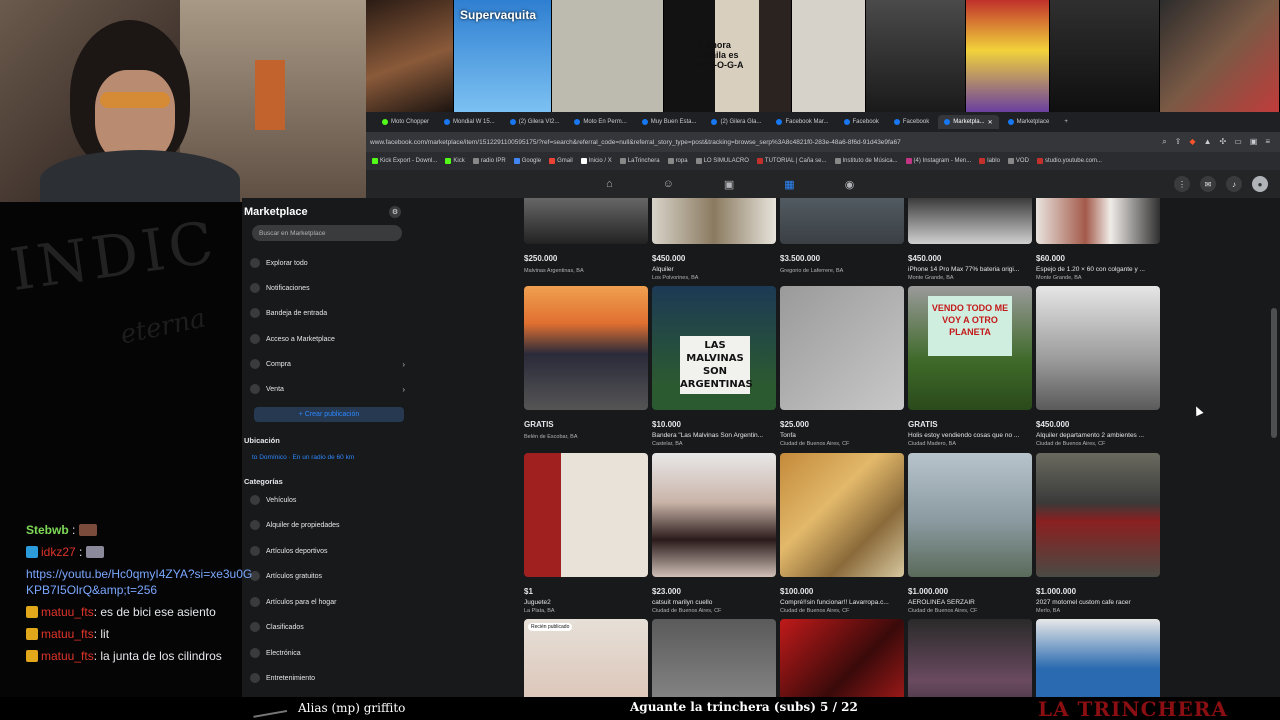 The width and height of the screenshot is (1280, 720). What do you see at coordinates (1267, 142) in the screenshot?
I see `menu-icon: ≡` at bounding box center [1267, 142].